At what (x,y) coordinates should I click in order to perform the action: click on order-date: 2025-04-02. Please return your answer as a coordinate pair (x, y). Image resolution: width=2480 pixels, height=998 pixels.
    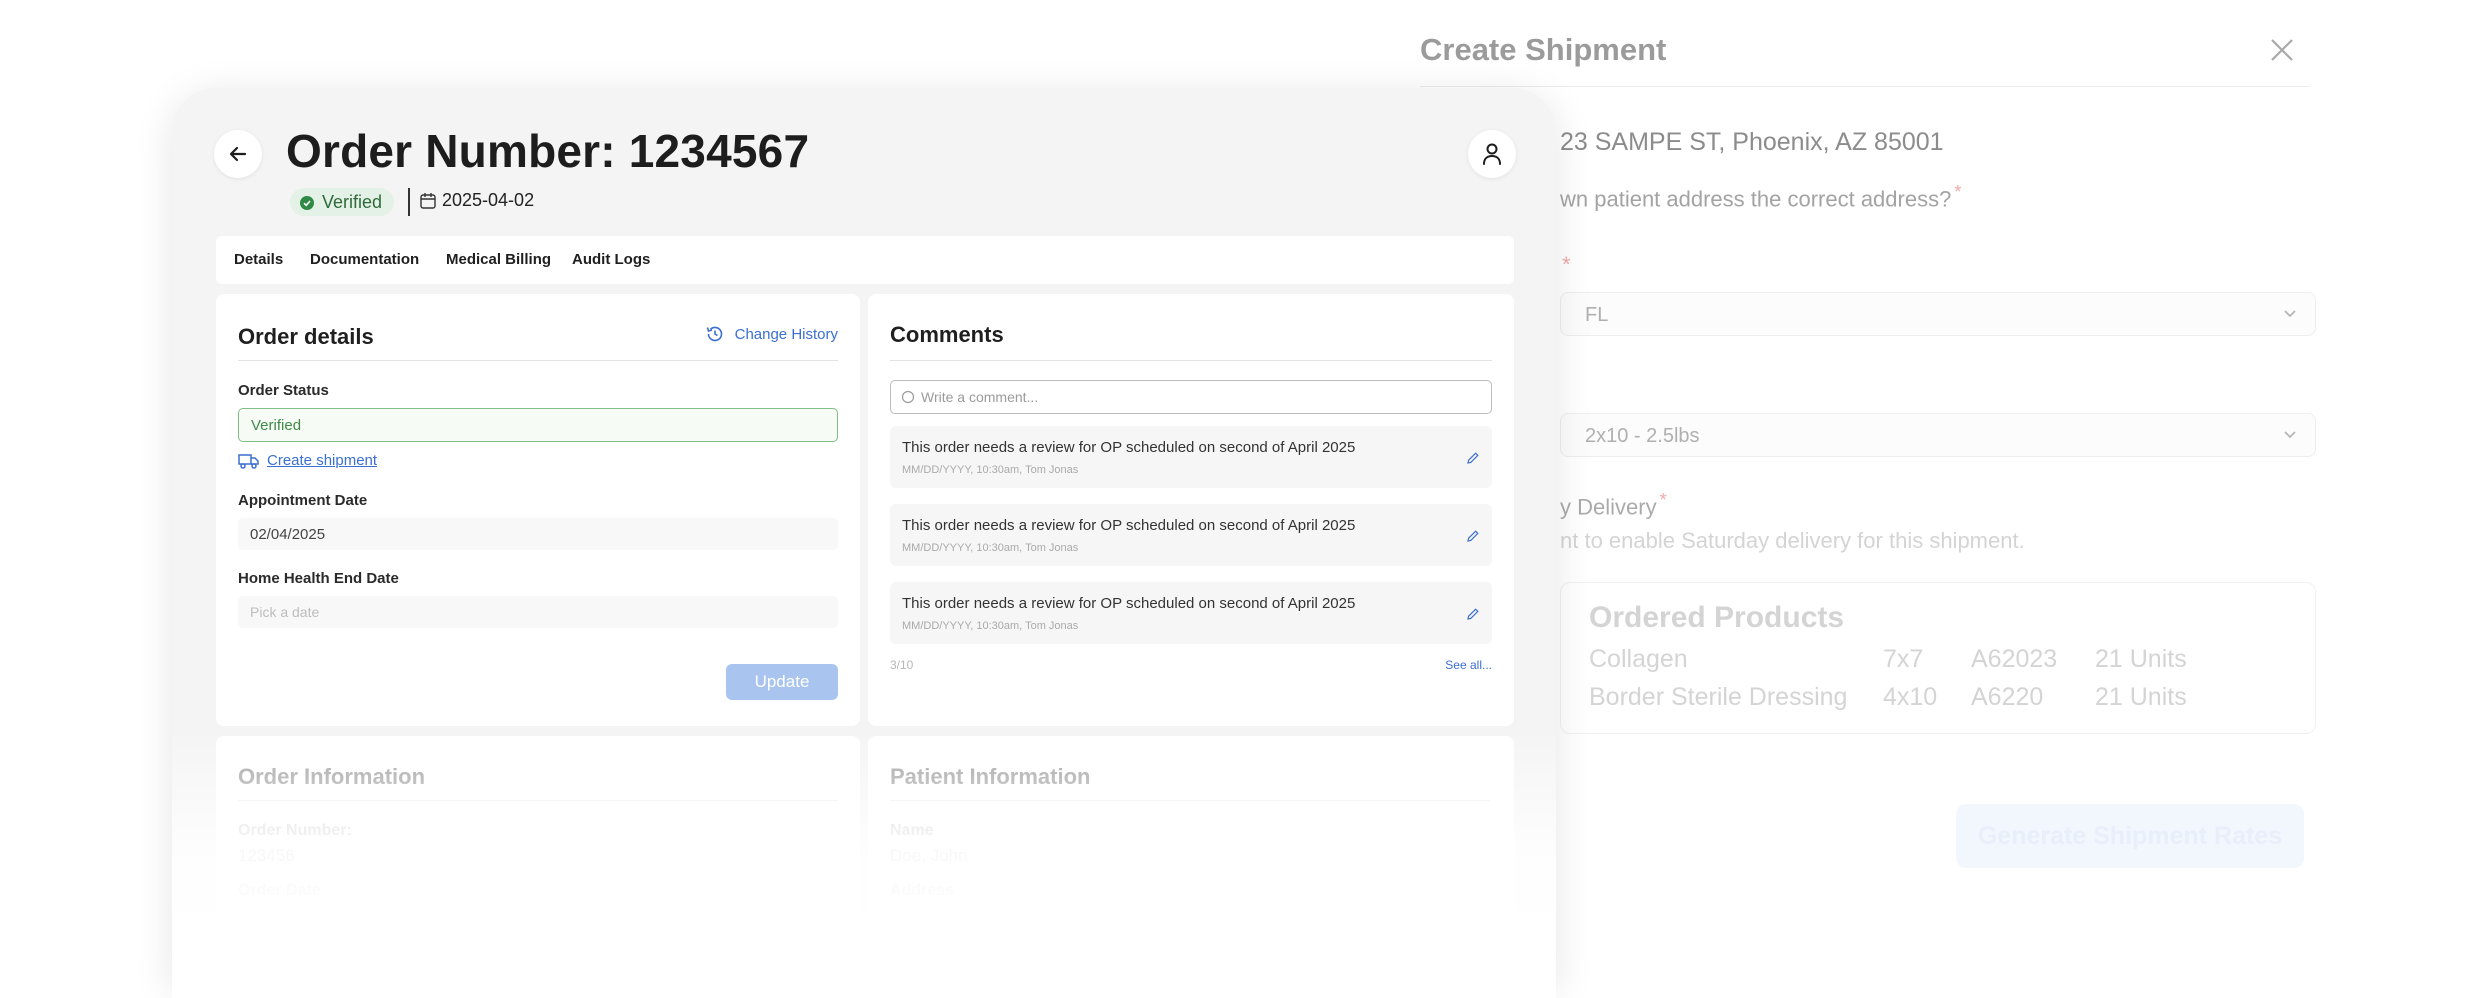
    Looking at the image, I should click on (477, 200).